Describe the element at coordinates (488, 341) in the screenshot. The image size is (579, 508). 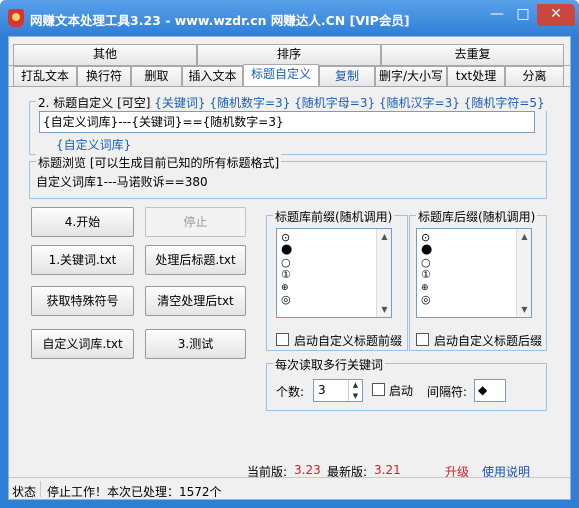
I see `suffix-enable-label: 启动自定义标题后缀` at that location.